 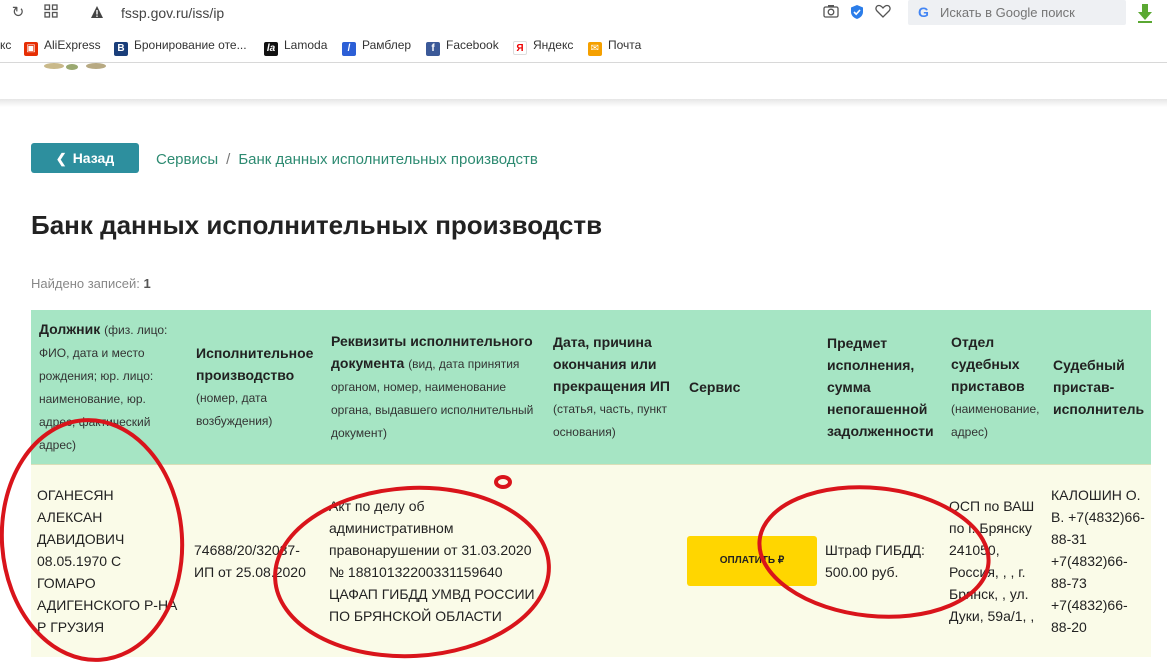 I want to click on mail-icon: ✉, so click(x=595, y=49).